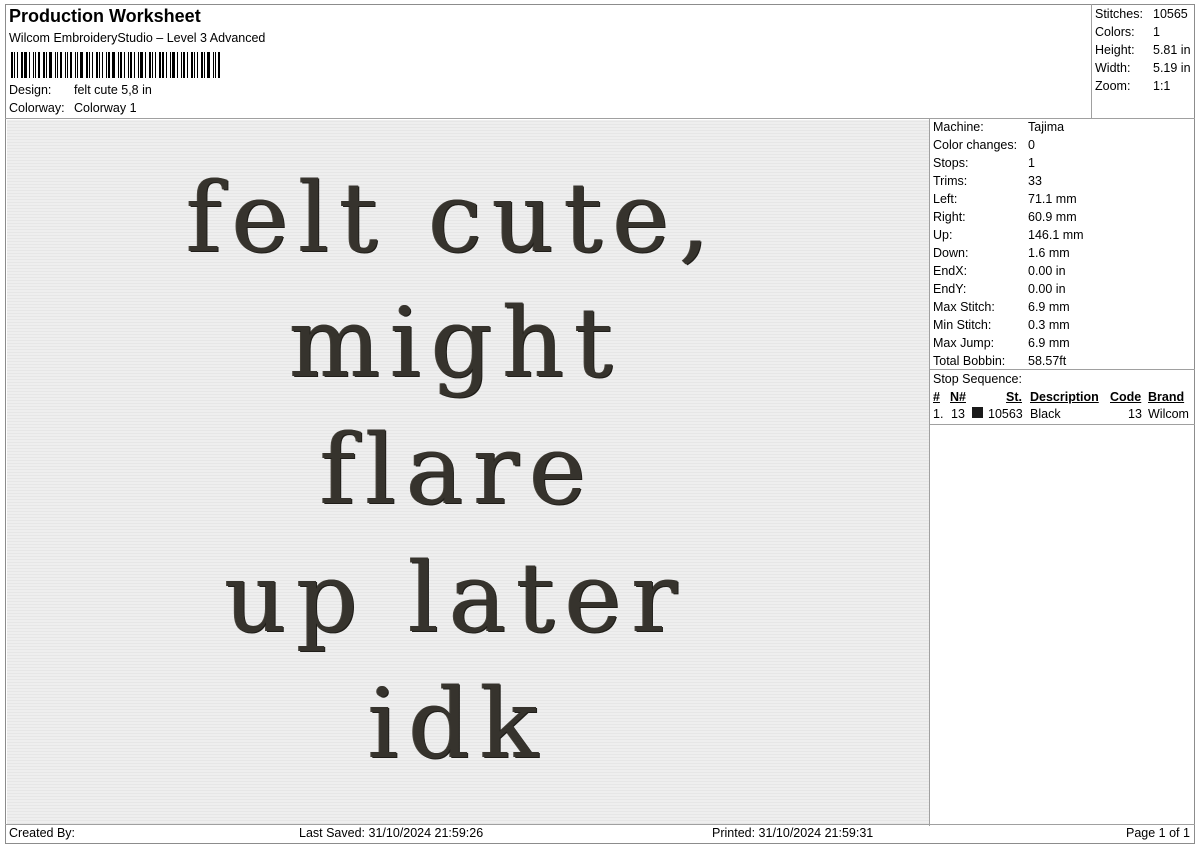 Image resolution: width=1200 pixels, height=848 pixels. I want to click on col-needle: N#, so click(958, 397).